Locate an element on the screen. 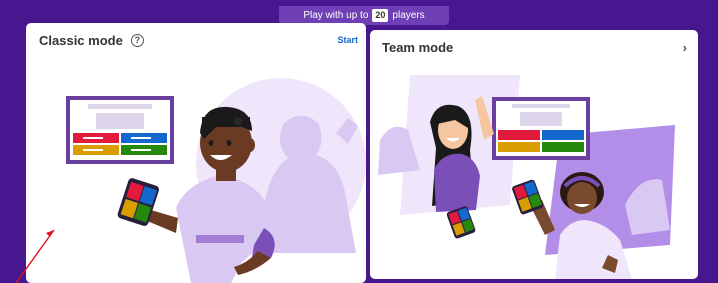 This screenshot has height=283, width=718. banner-prefix: Play with up to is located at coordinates (336, 15).